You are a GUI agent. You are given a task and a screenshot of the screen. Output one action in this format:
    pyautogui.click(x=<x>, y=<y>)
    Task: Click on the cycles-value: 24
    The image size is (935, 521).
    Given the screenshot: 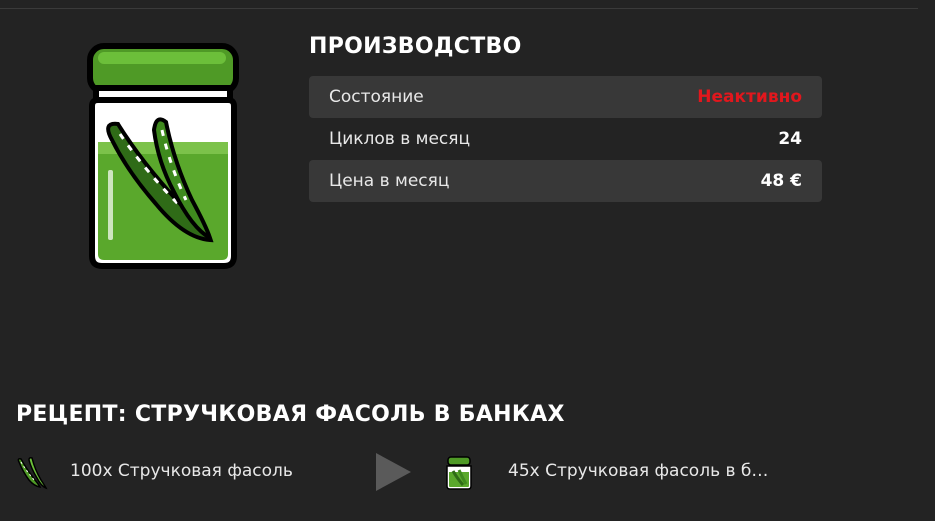 What is the action you would take?
    pyautogui.click(x=790, y=139)
    